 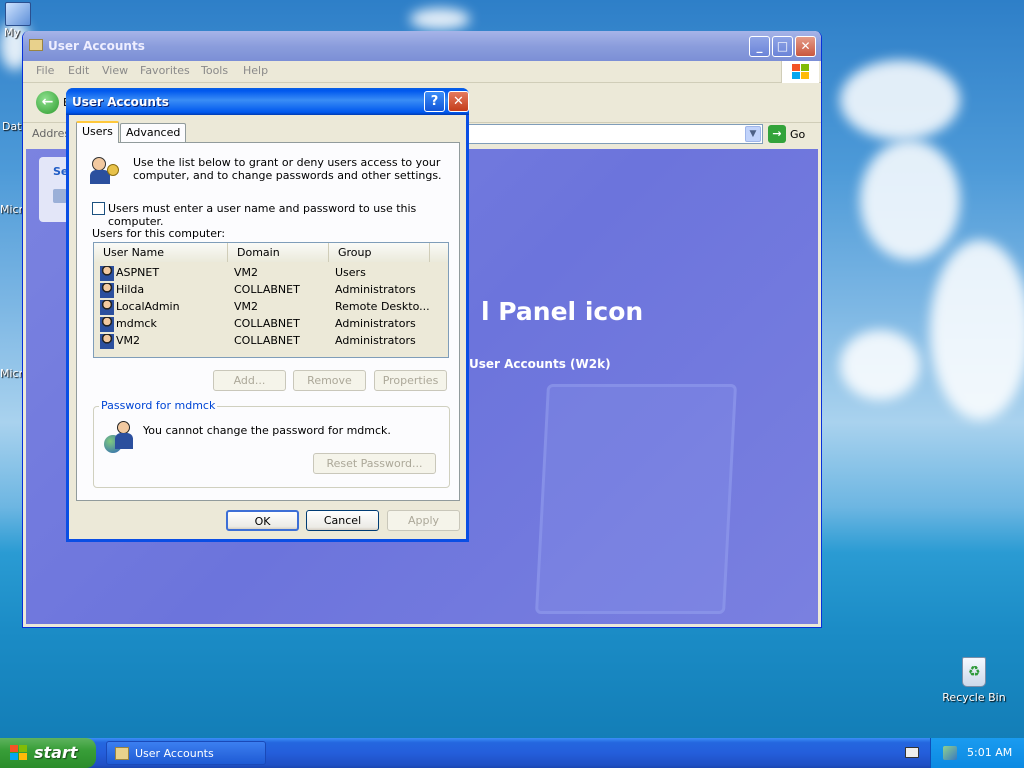 I want to click on address-label: Addres, so click(x=51, y=133).